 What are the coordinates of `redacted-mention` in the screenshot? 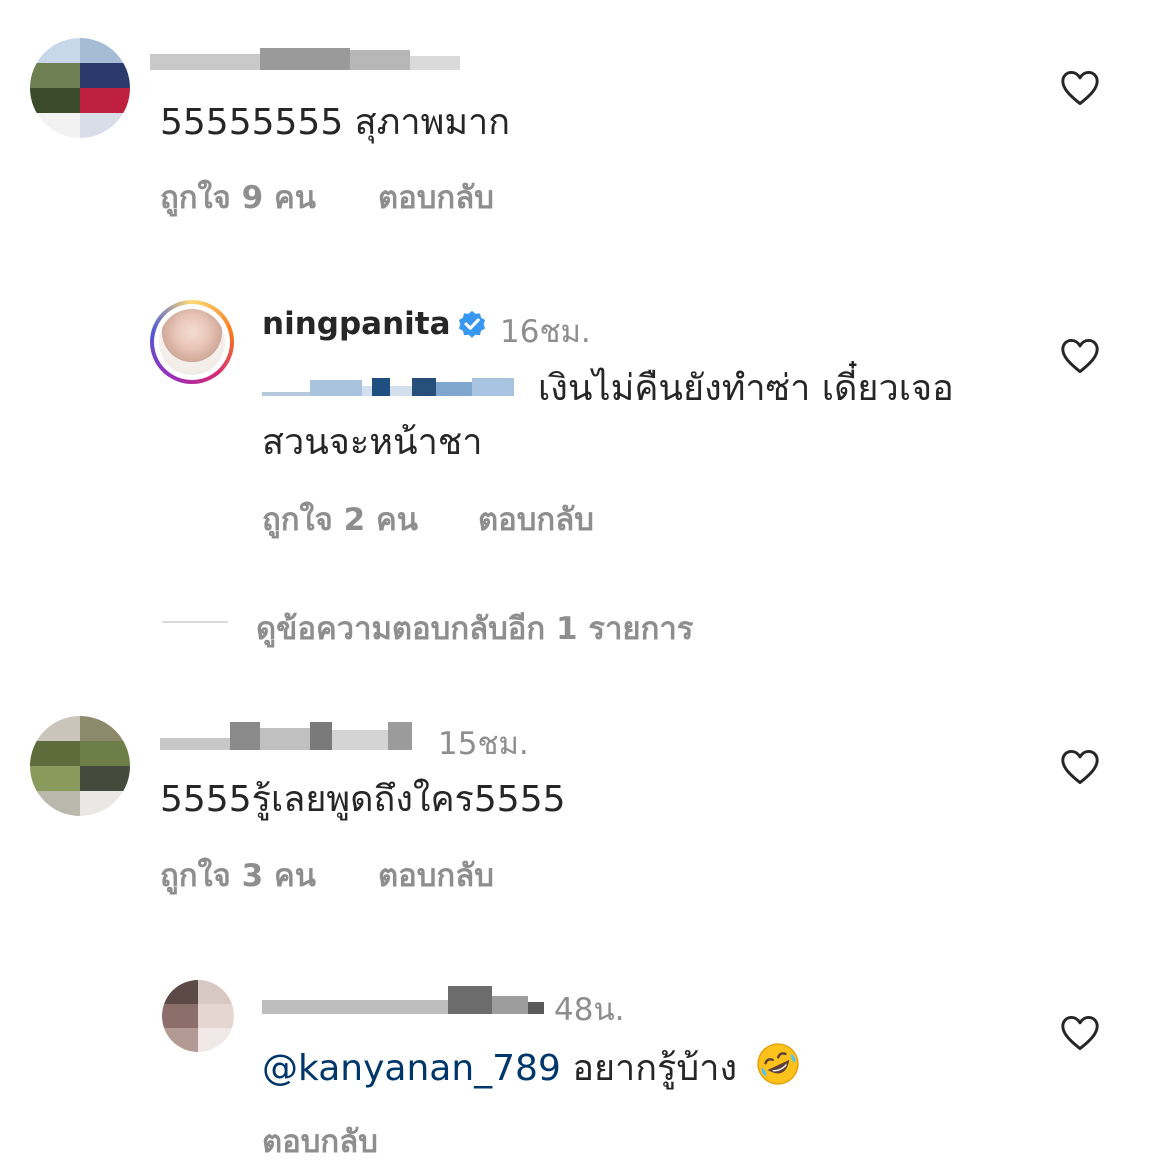 It's located at (388, 388).